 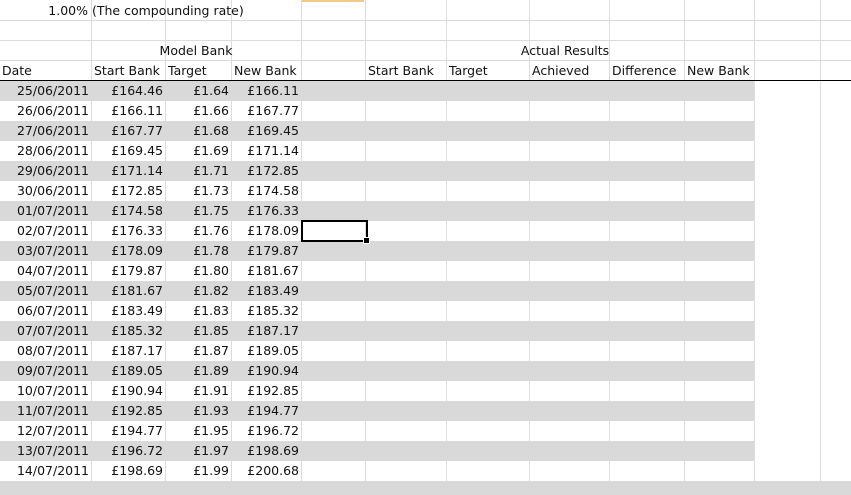 I want to click on date-column-header: Date, so click(x=46, y=71).